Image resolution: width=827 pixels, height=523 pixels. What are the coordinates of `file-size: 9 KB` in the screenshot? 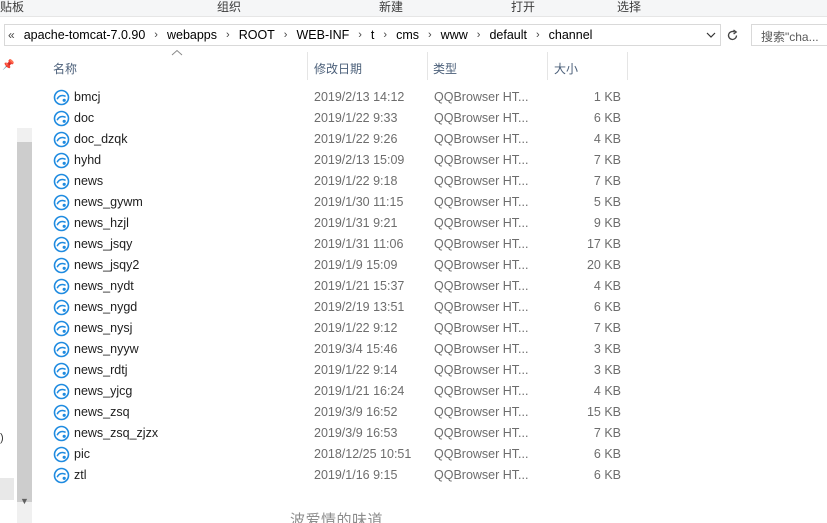 It's located at (607, 223).